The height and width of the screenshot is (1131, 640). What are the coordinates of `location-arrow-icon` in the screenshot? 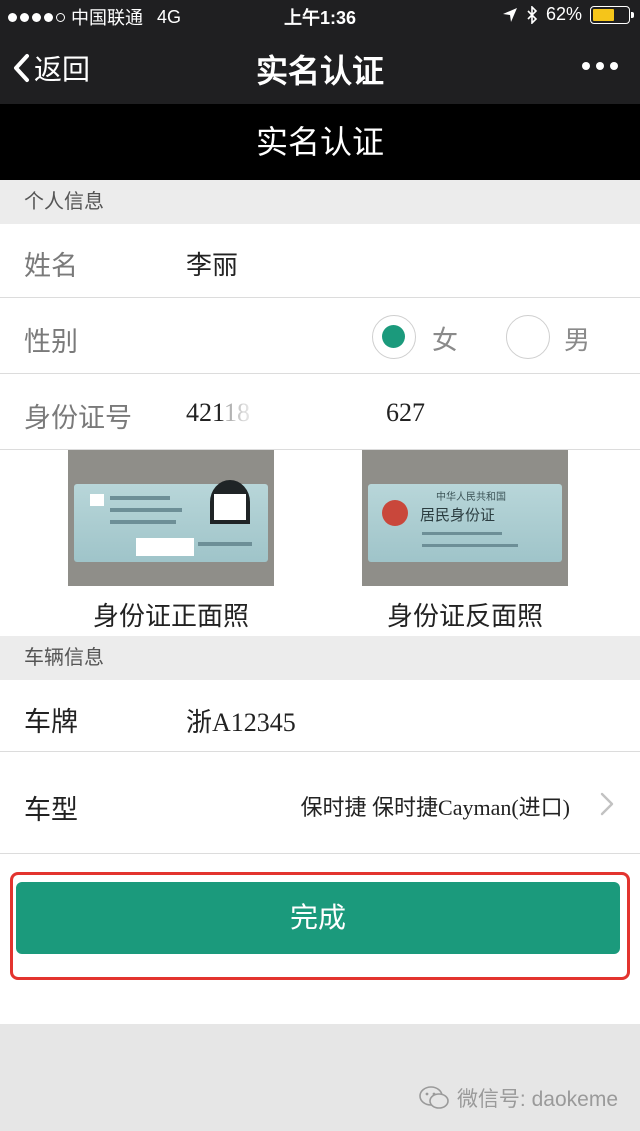 It's located at (509, 14).